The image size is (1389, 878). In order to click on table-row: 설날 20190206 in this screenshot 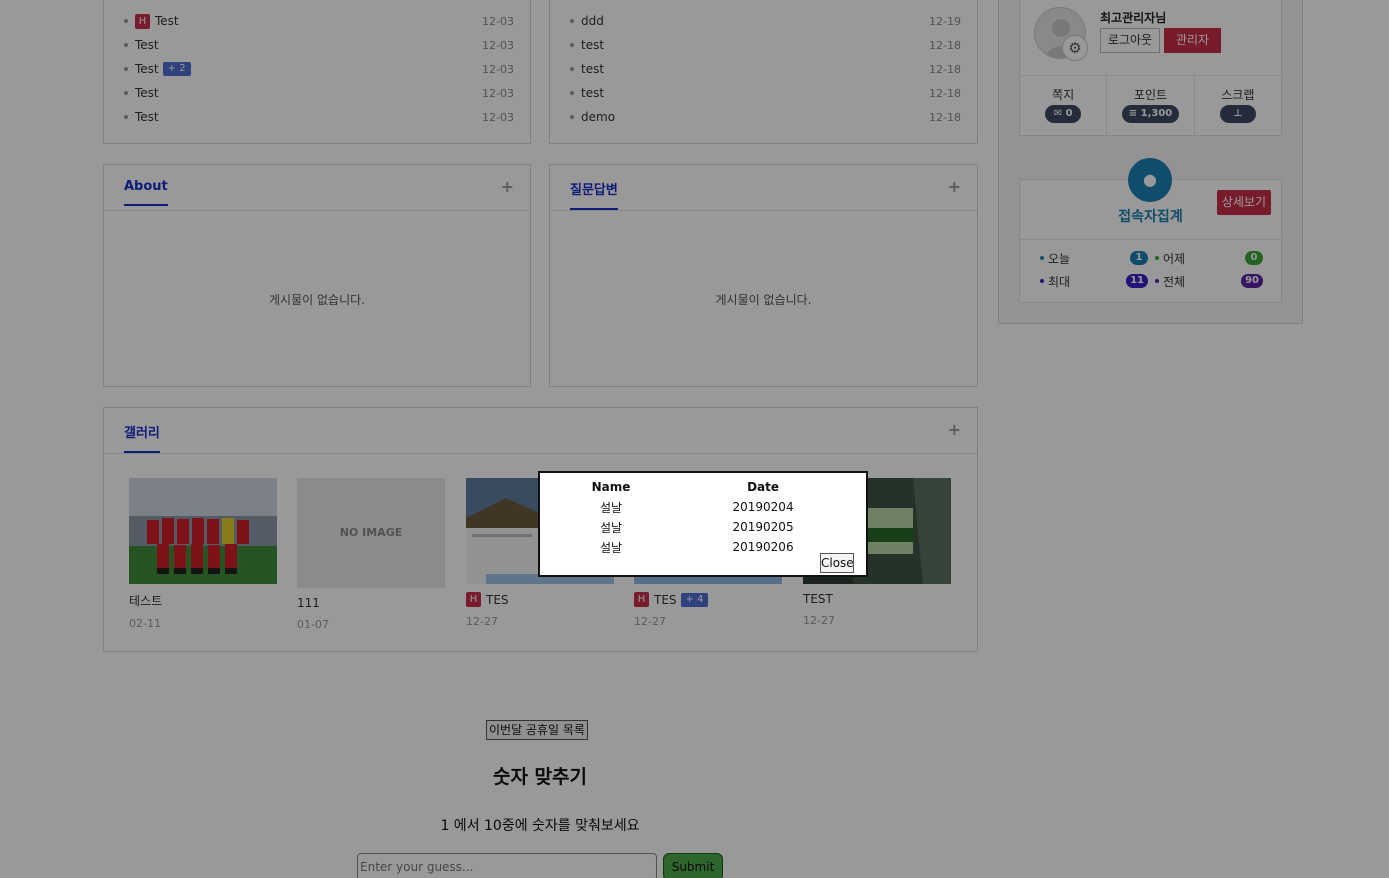, I will do `click(704, 547)`.